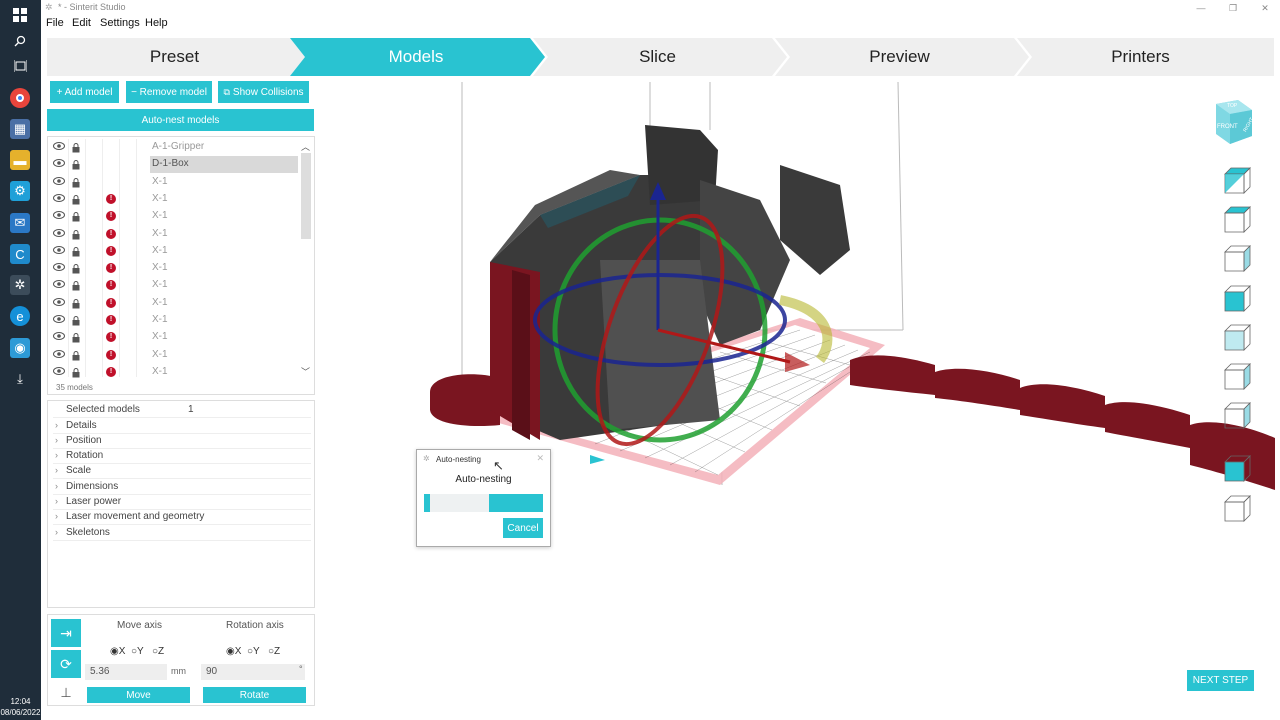  I want to click on calculator-icon: ▦, so click(20, 129).